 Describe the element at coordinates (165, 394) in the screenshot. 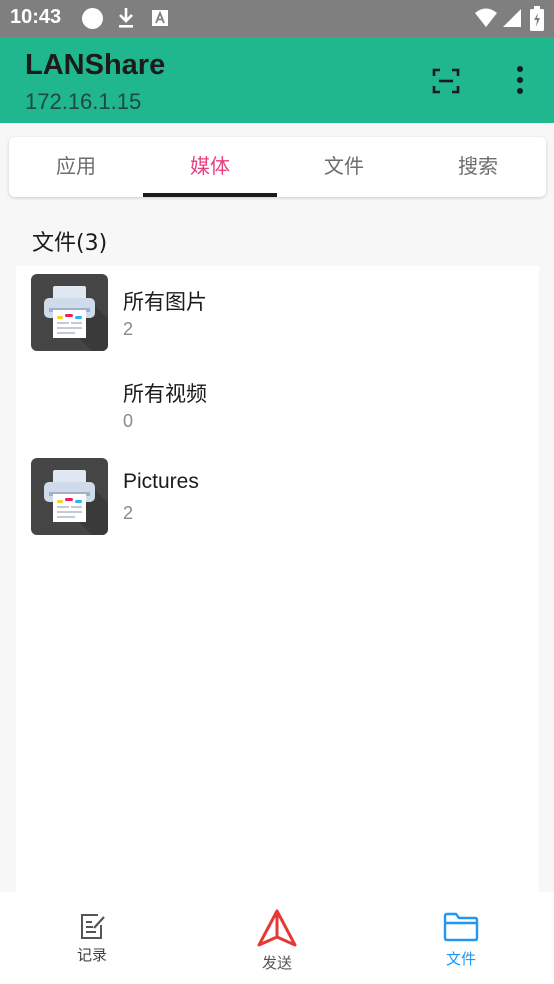

I see `item-name: 所有视频` at that location.